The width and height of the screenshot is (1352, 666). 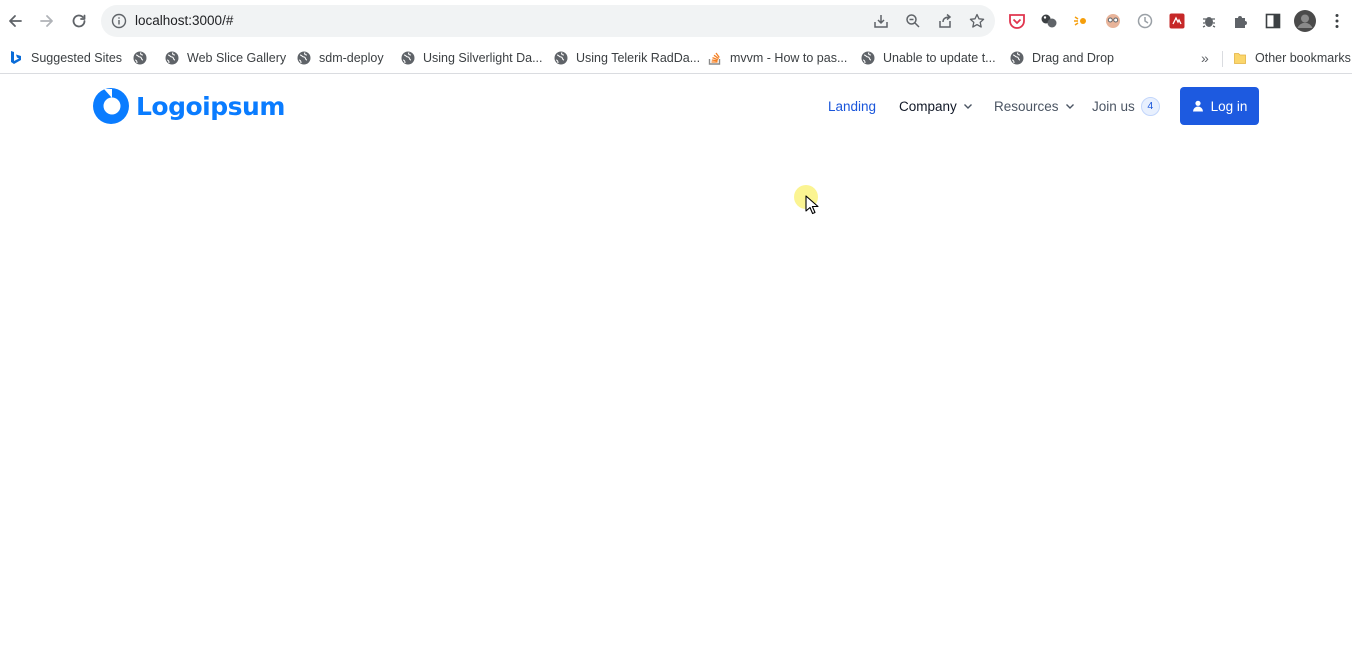 I want to click on browser-toolbar: localhost:3000/#, so click(x=676, y=21).